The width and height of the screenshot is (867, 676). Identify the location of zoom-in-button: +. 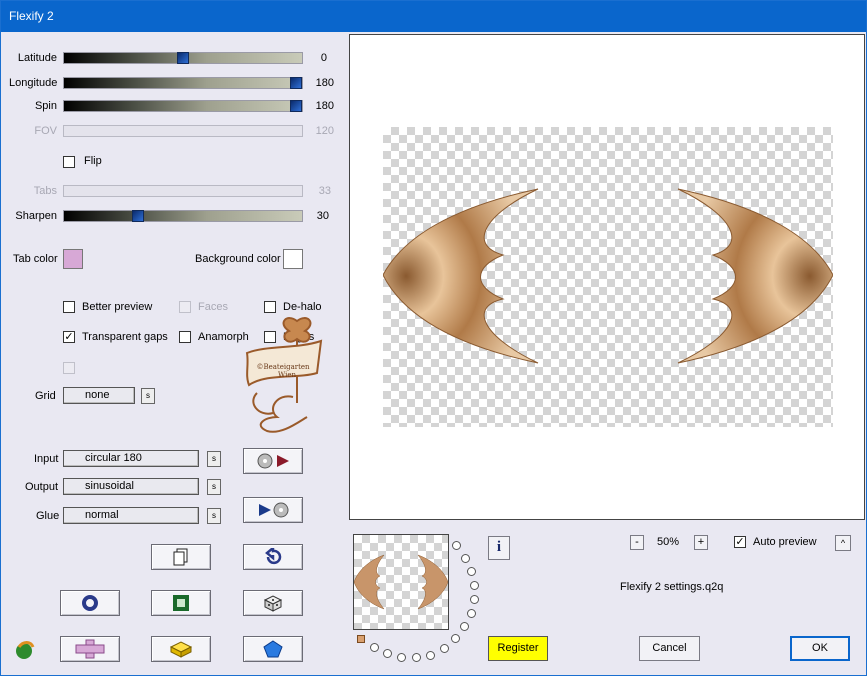
(701, 542).